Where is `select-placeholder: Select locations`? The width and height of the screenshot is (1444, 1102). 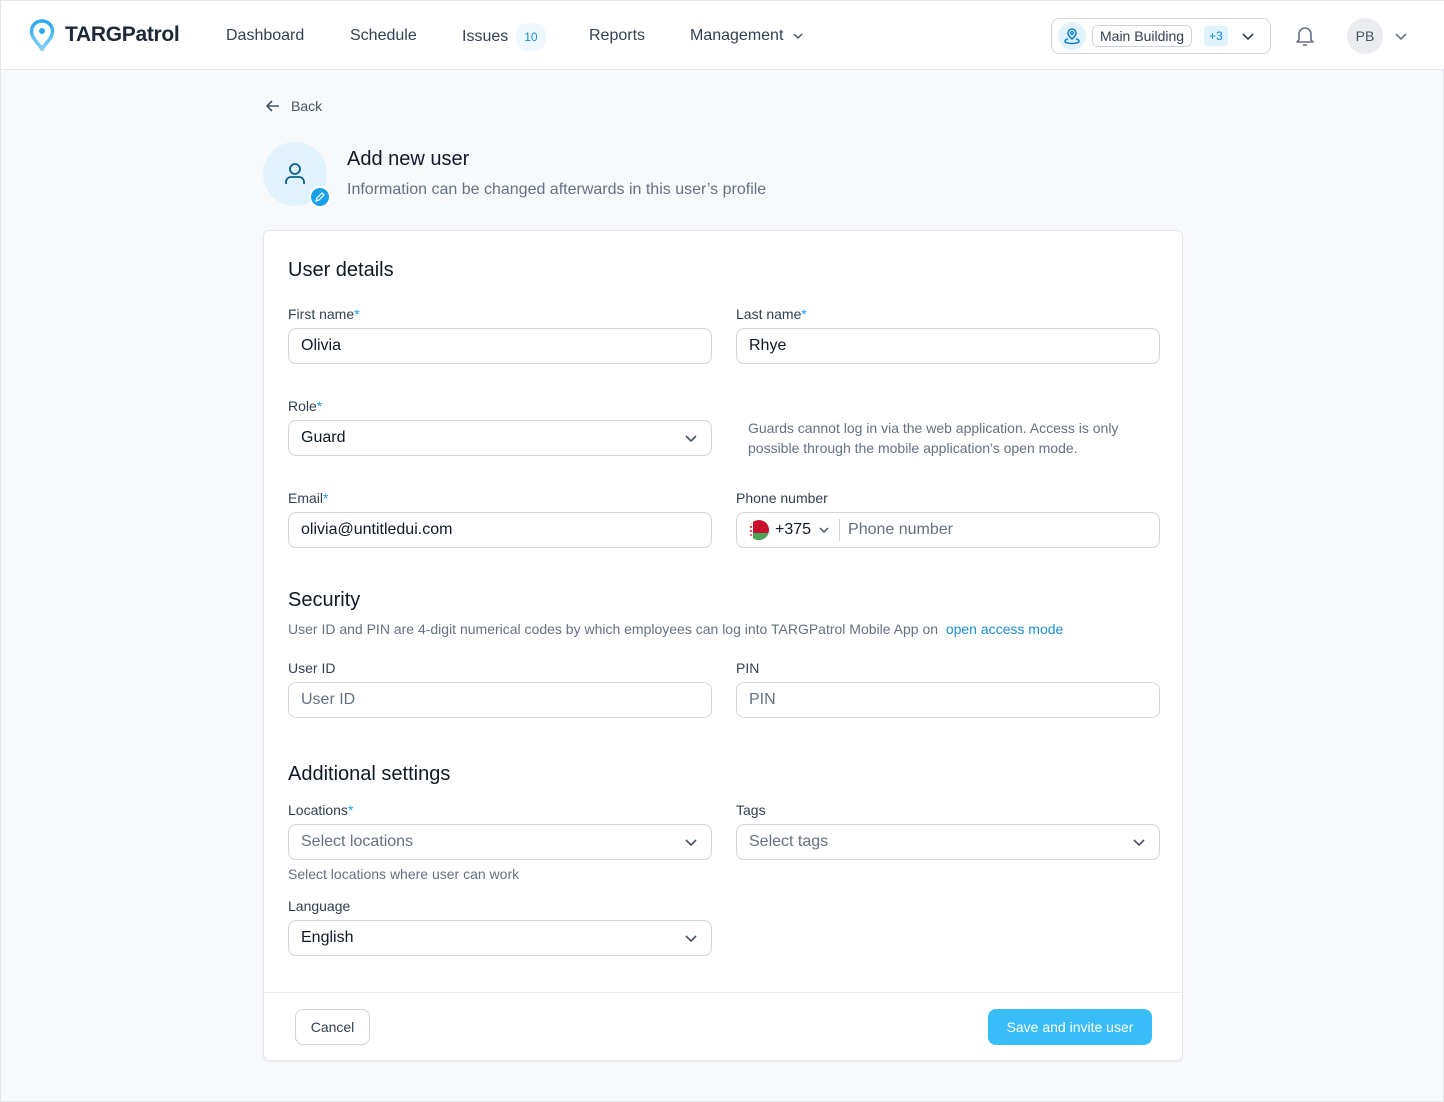
select-placeholder: Select locations is located at coordinates (357, 841).